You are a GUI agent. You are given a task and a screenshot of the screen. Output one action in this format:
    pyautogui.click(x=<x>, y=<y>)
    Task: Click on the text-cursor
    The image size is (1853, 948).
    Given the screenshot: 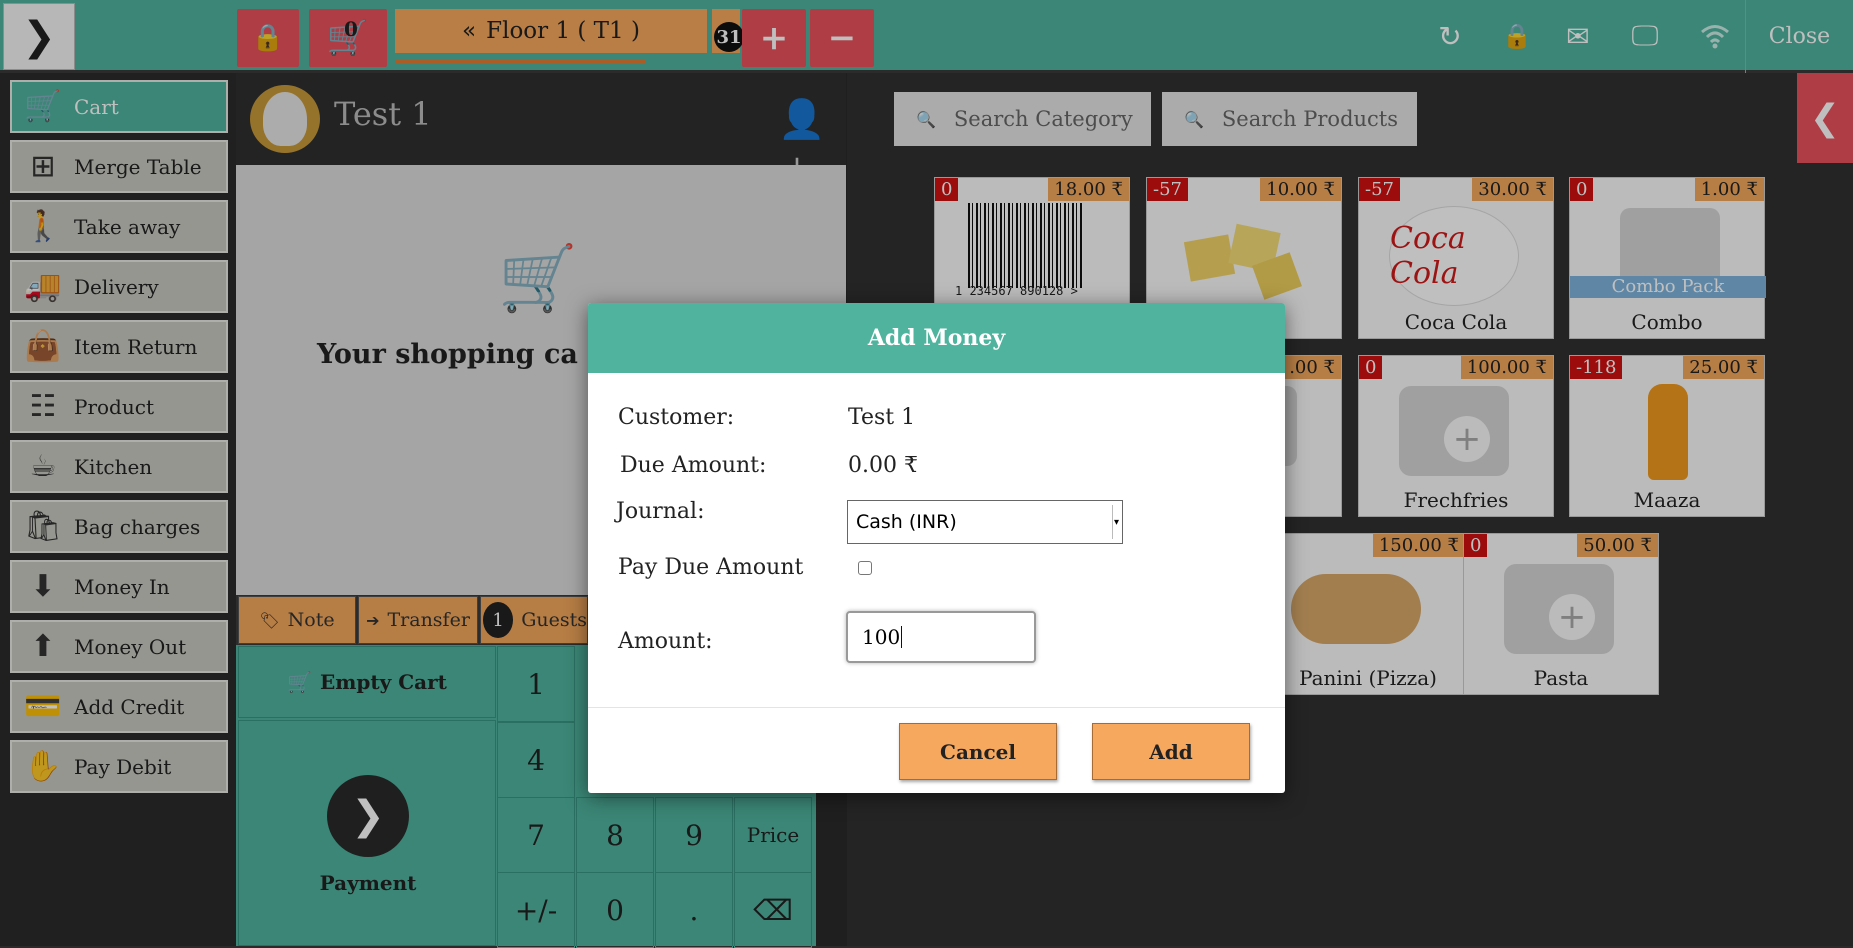 What is the action you would take?
    pyautogui.click(x=902, y=637)
    